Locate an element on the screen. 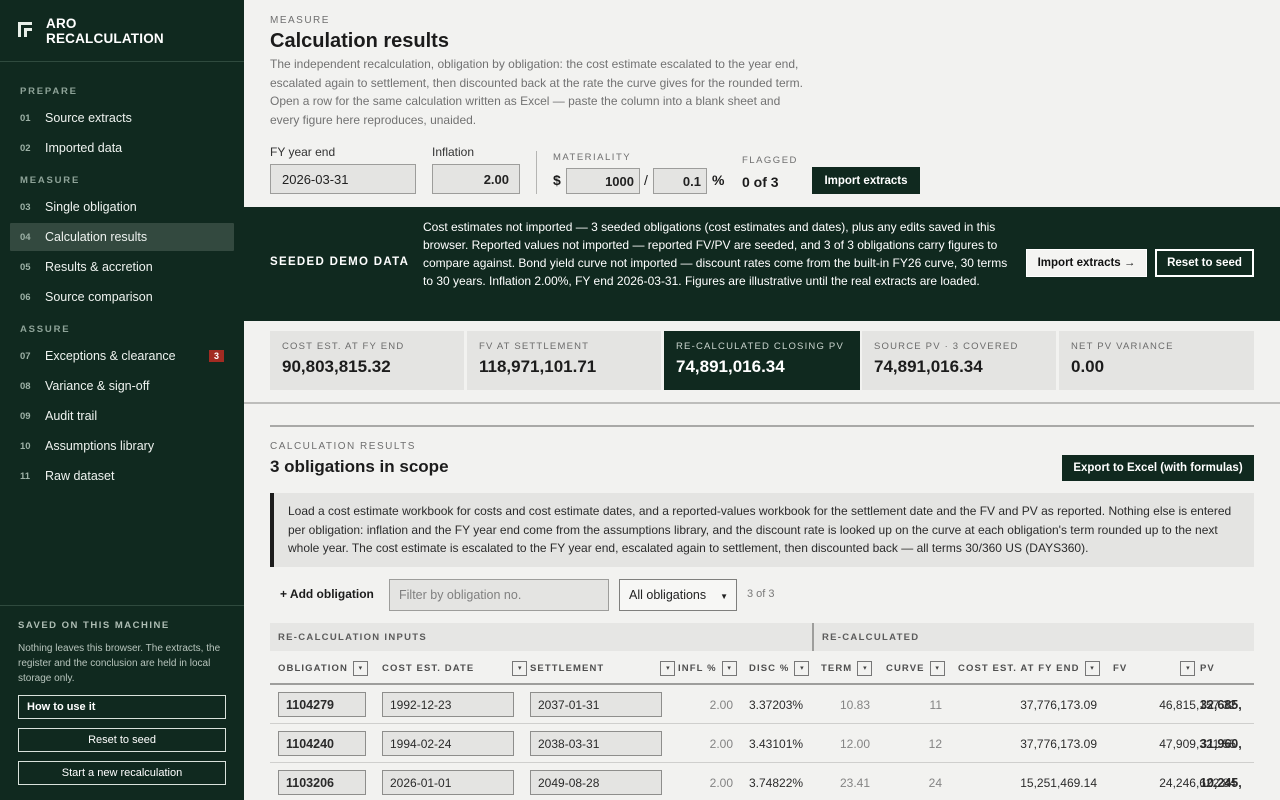 The image size is (1280, 800). nav-item-number: 09 is located at coordinates (25, 416).